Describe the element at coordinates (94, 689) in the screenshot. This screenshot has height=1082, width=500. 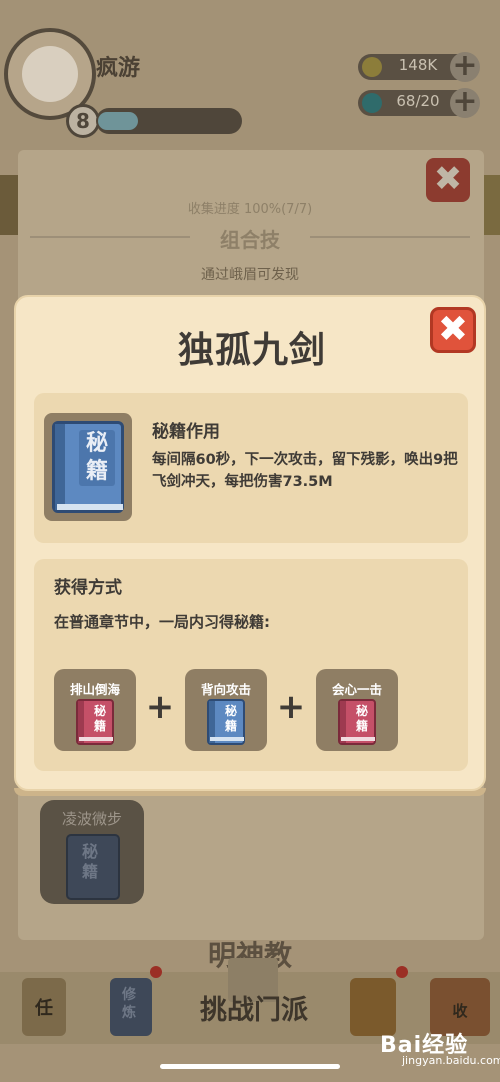
I see `recipe-skill-label: 排山倒海` at that location.